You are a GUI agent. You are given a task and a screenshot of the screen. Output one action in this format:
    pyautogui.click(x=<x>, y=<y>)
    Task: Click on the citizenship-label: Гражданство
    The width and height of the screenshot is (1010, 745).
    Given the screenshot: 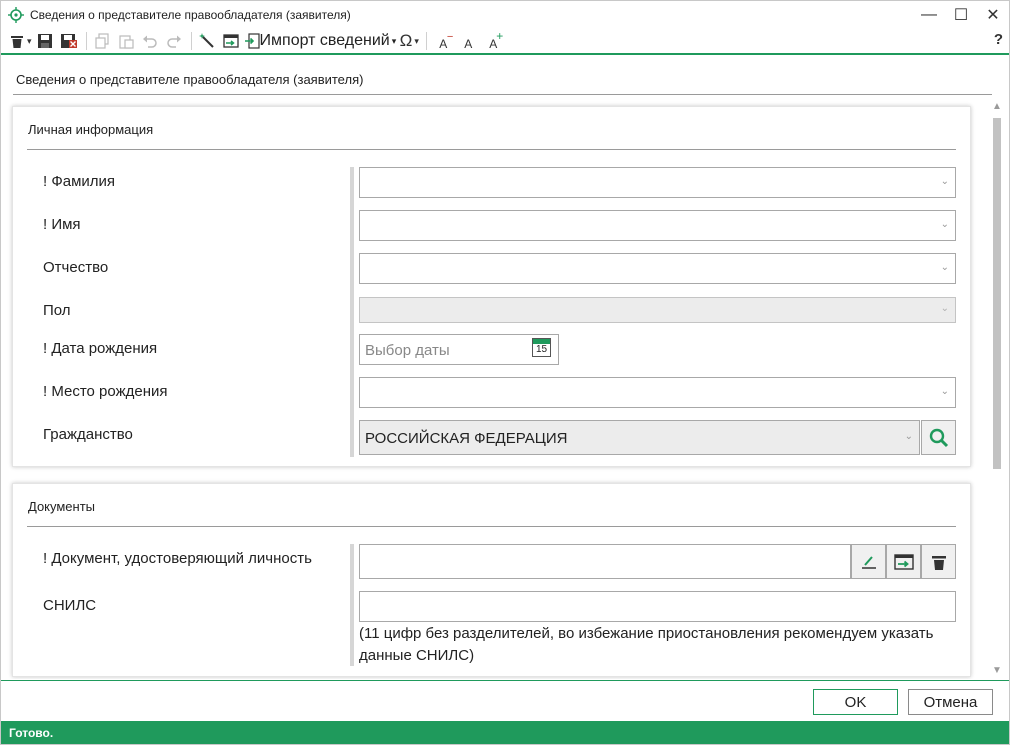 What is the action you would take?
    pyautogui.click(x=88, y=434)
    